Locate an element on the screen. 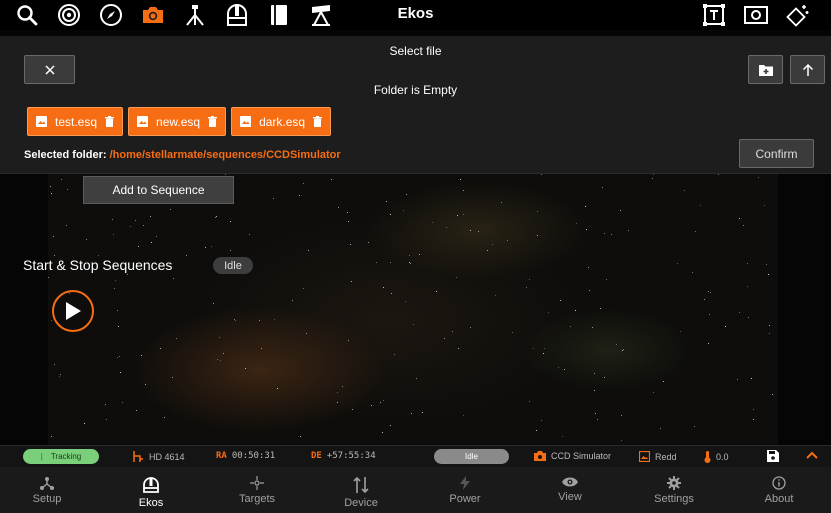 The image size is (831, 513). wand-icon is located at coordinates (798, 15).